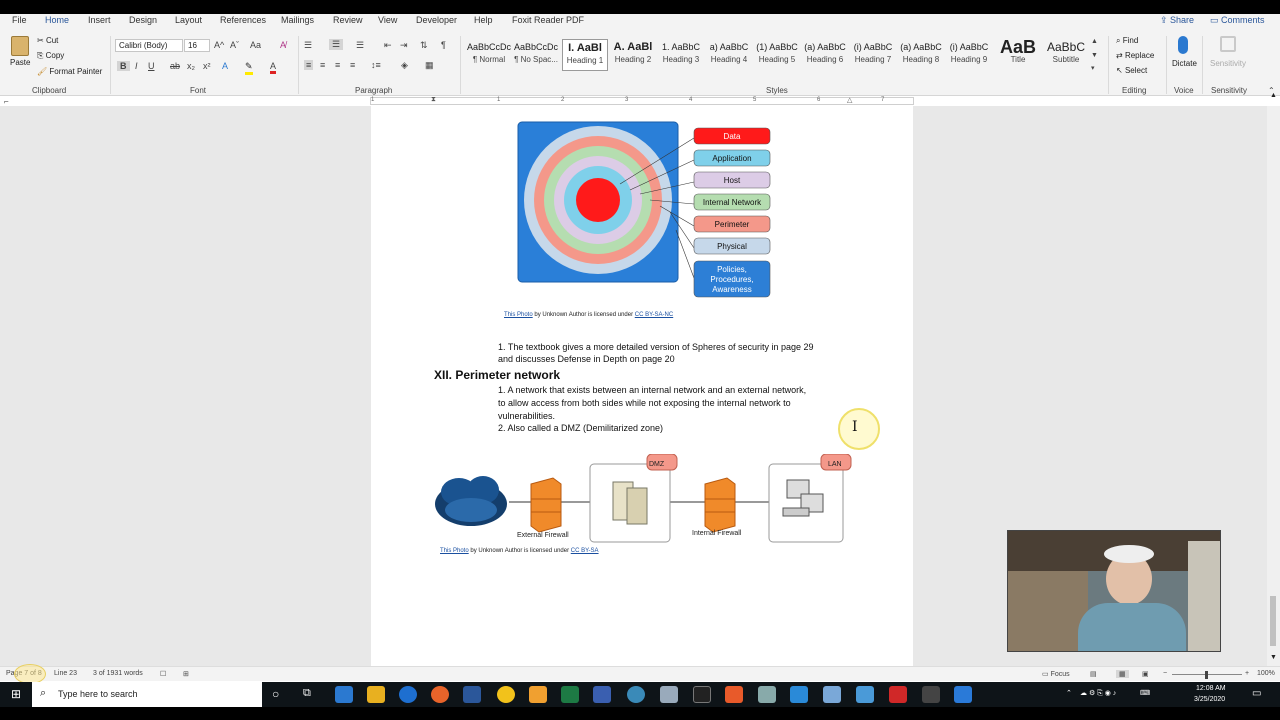  I want to click on tab-design: Design, so click(143, 20).